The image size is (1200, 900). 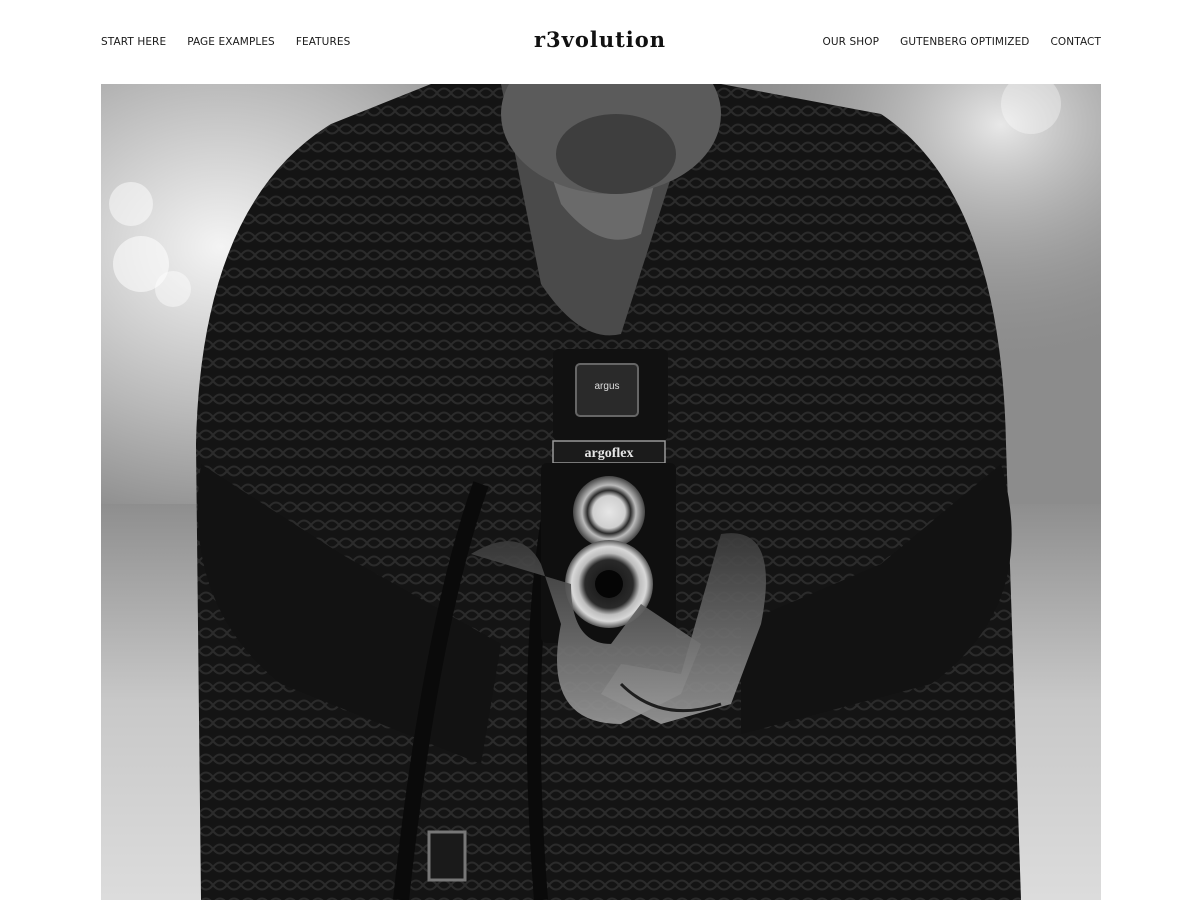 What do you see at coordinates (1076, 42) in the screenshot?
I see `nav-contact: CONTACT` at bounding box center [1076, 42].